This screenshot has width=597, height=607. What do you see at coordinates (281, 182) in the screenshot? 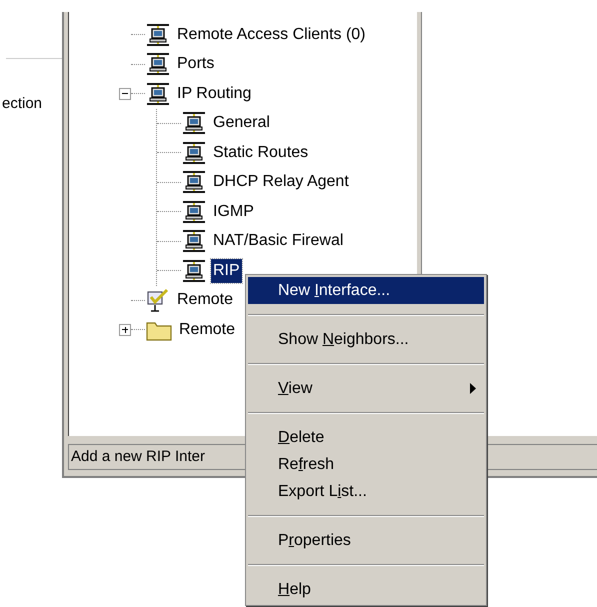
I see `tree-item: DHCP Relay Agent` at bounding box center [281, 182].